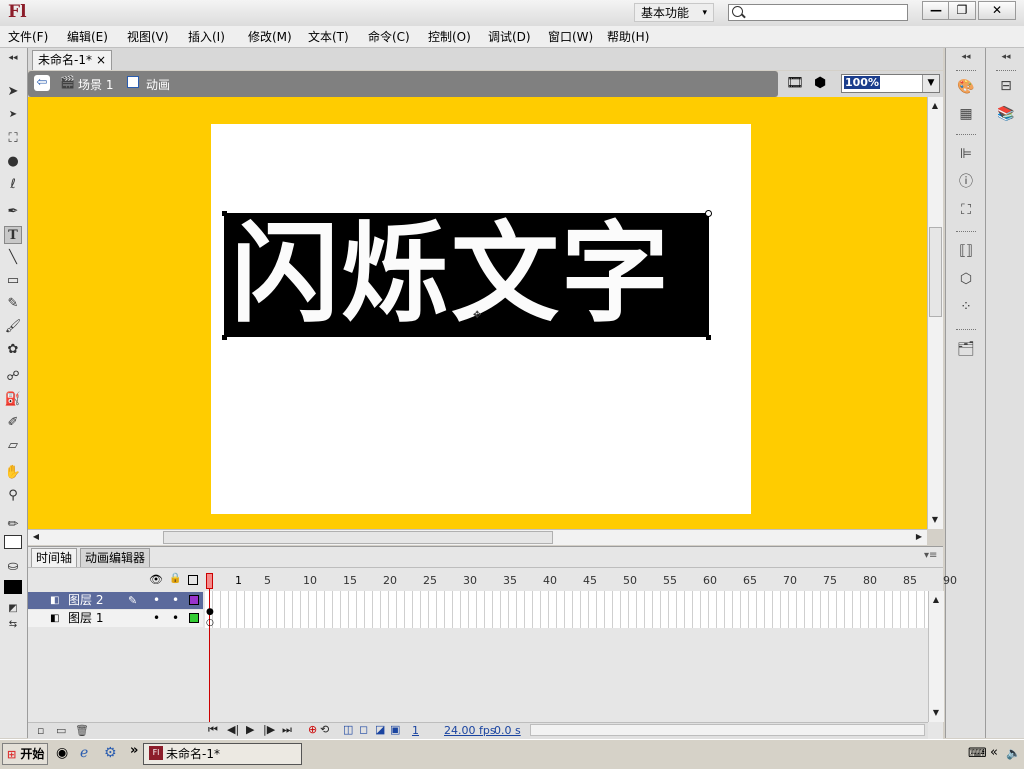  What do you see at coordinates (363, 729) in the screenshot?
I see `onion-outline-icon: ◻` at bounding box center [363, 729].